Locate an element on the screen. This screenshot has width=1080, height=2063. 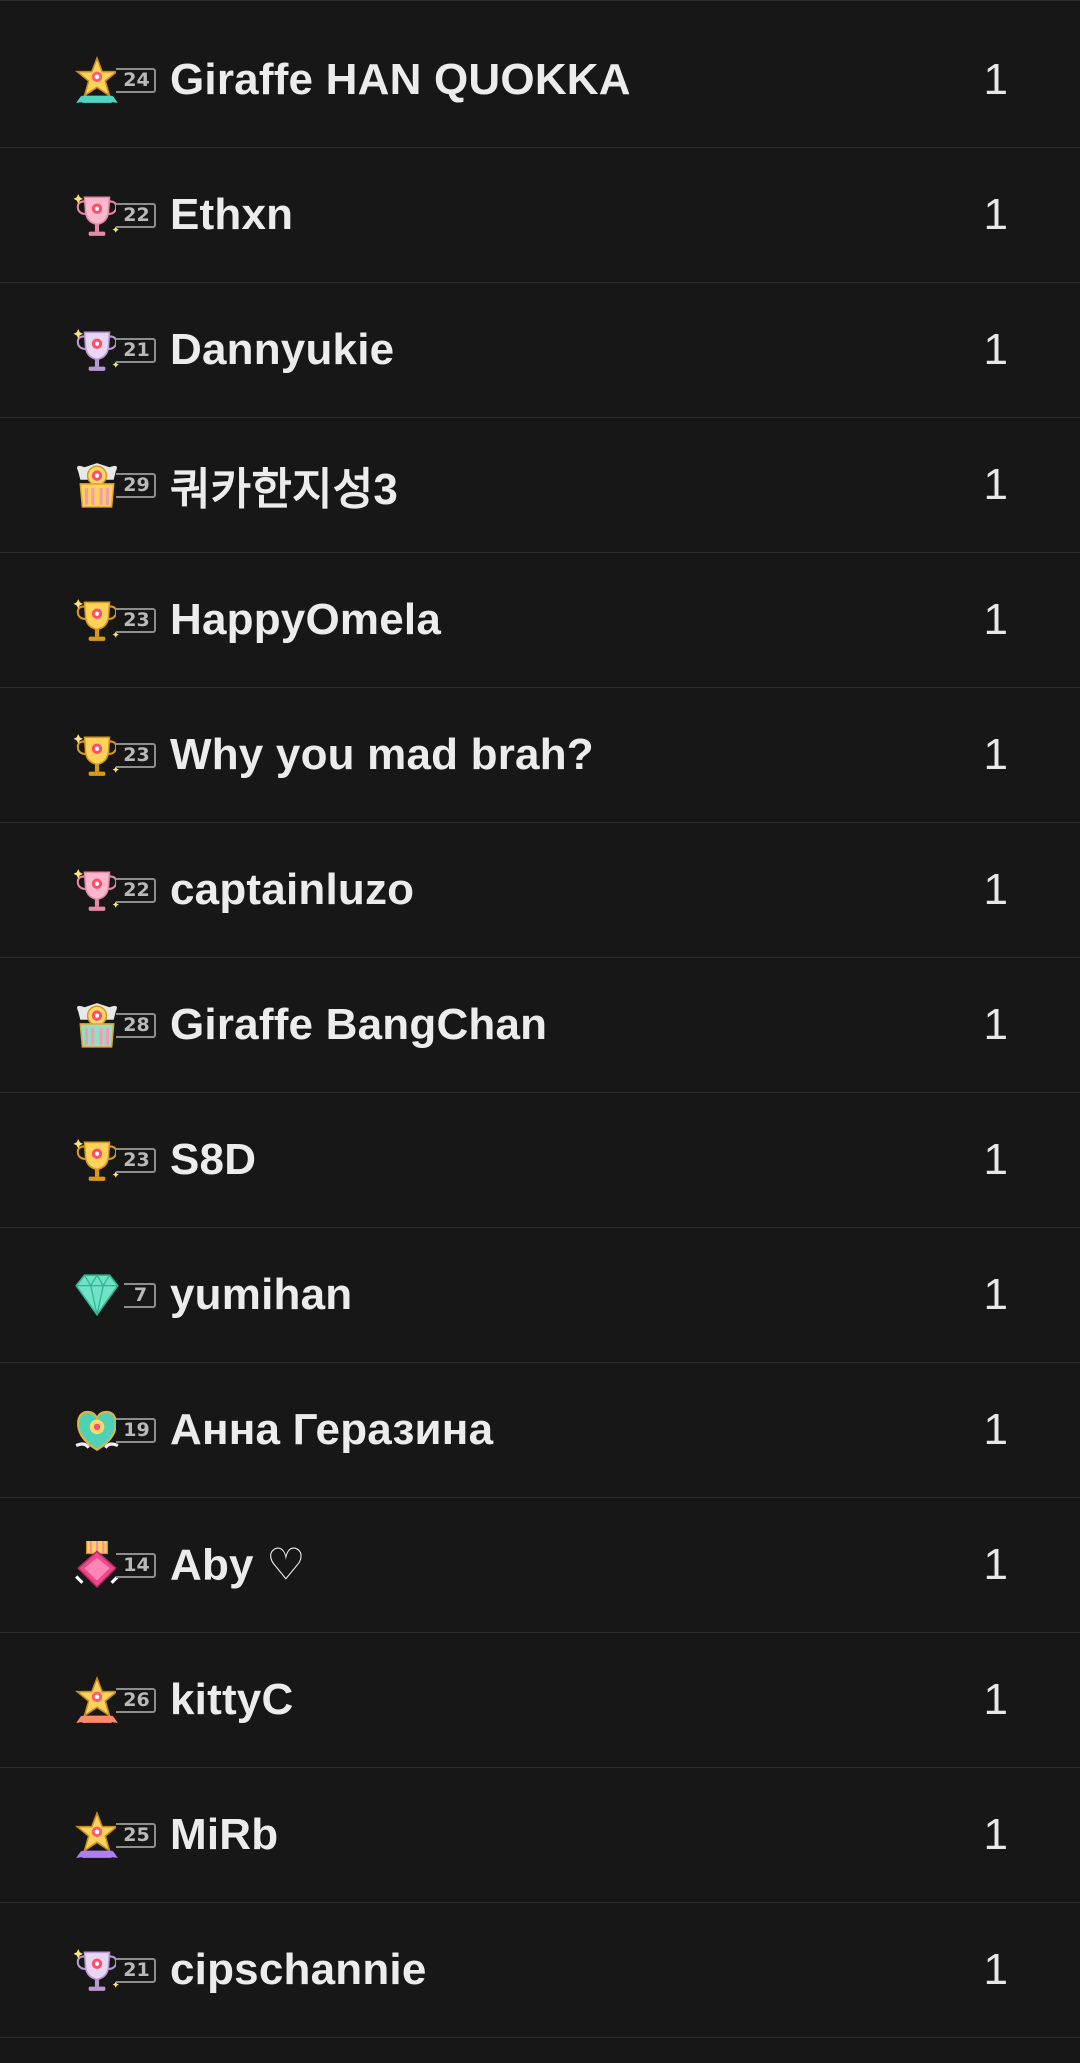
level-badge: 19 is located at coordinates (115, 1430).